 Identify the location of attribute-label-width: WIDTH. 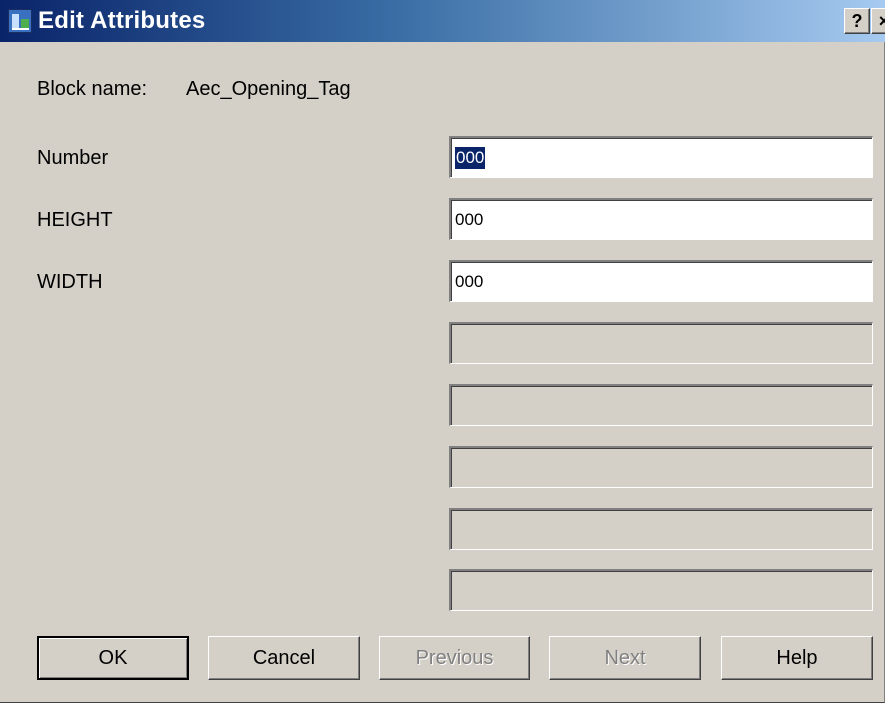
(70, 282).